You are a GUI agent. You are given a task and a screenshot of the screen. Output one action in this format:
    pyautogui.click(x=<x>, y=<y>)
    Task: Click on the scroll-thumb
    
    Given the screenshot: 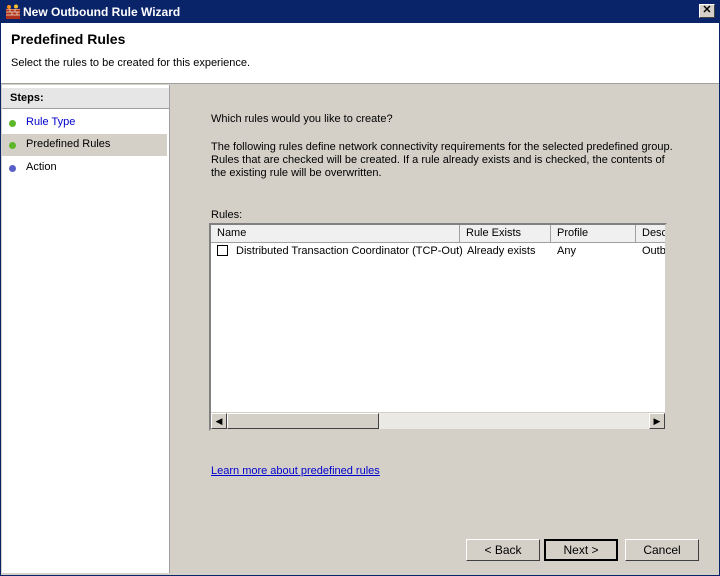 What is the action you would take?
    pyautogui.click(x=303, y=421)
    